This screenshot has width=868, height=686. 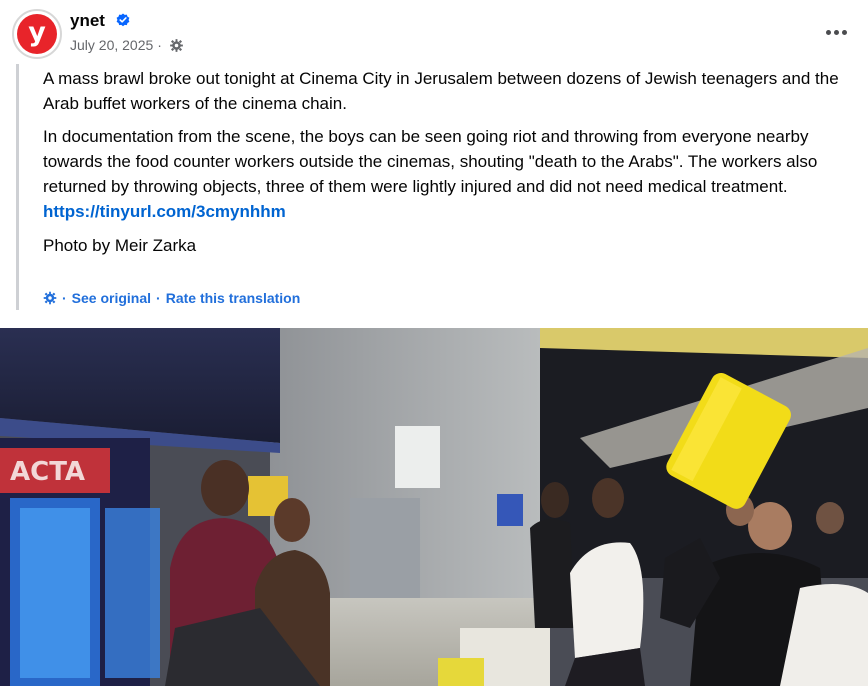 I want to click on ynet-logo: y, so click(x=37, y=34).